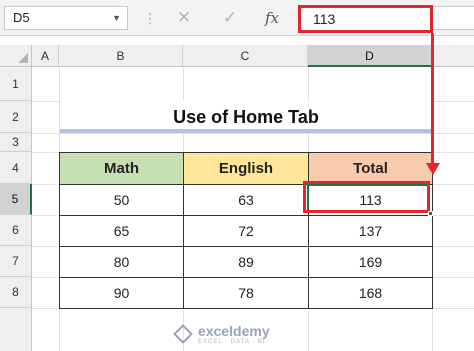 The image size is (474, 351). I want to click on header-english: English, so click(246, 168).